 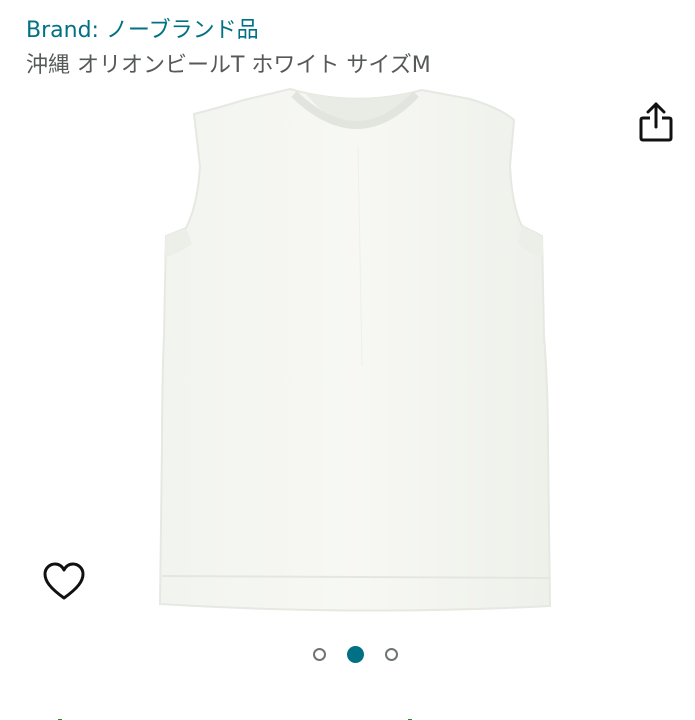 What do you see at coordinates (228, 65) in the screenshot?
I see `product-title: 沖縄 オリオンビールT ホワイト サイズM` at bounding box center [228, 65].